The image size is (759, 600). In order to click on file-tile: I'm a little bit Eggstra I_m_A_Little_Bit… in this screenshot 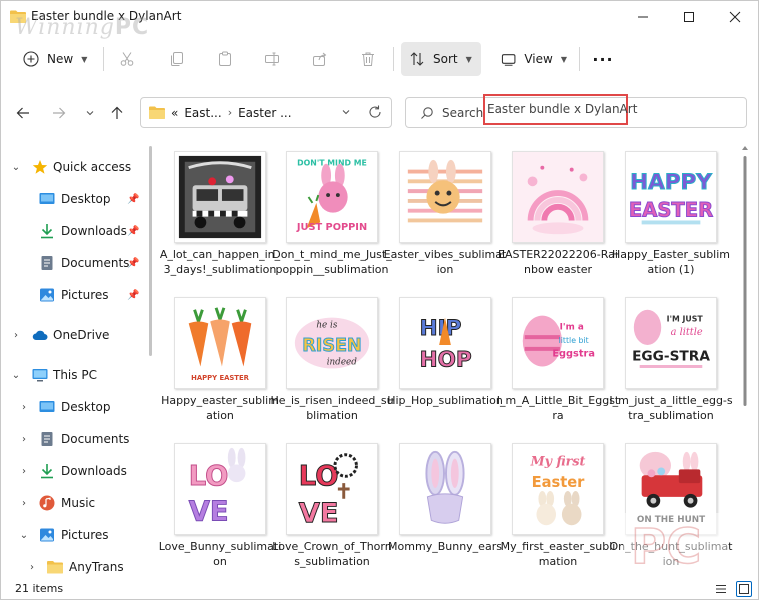, I will do `click(557, 365)`.